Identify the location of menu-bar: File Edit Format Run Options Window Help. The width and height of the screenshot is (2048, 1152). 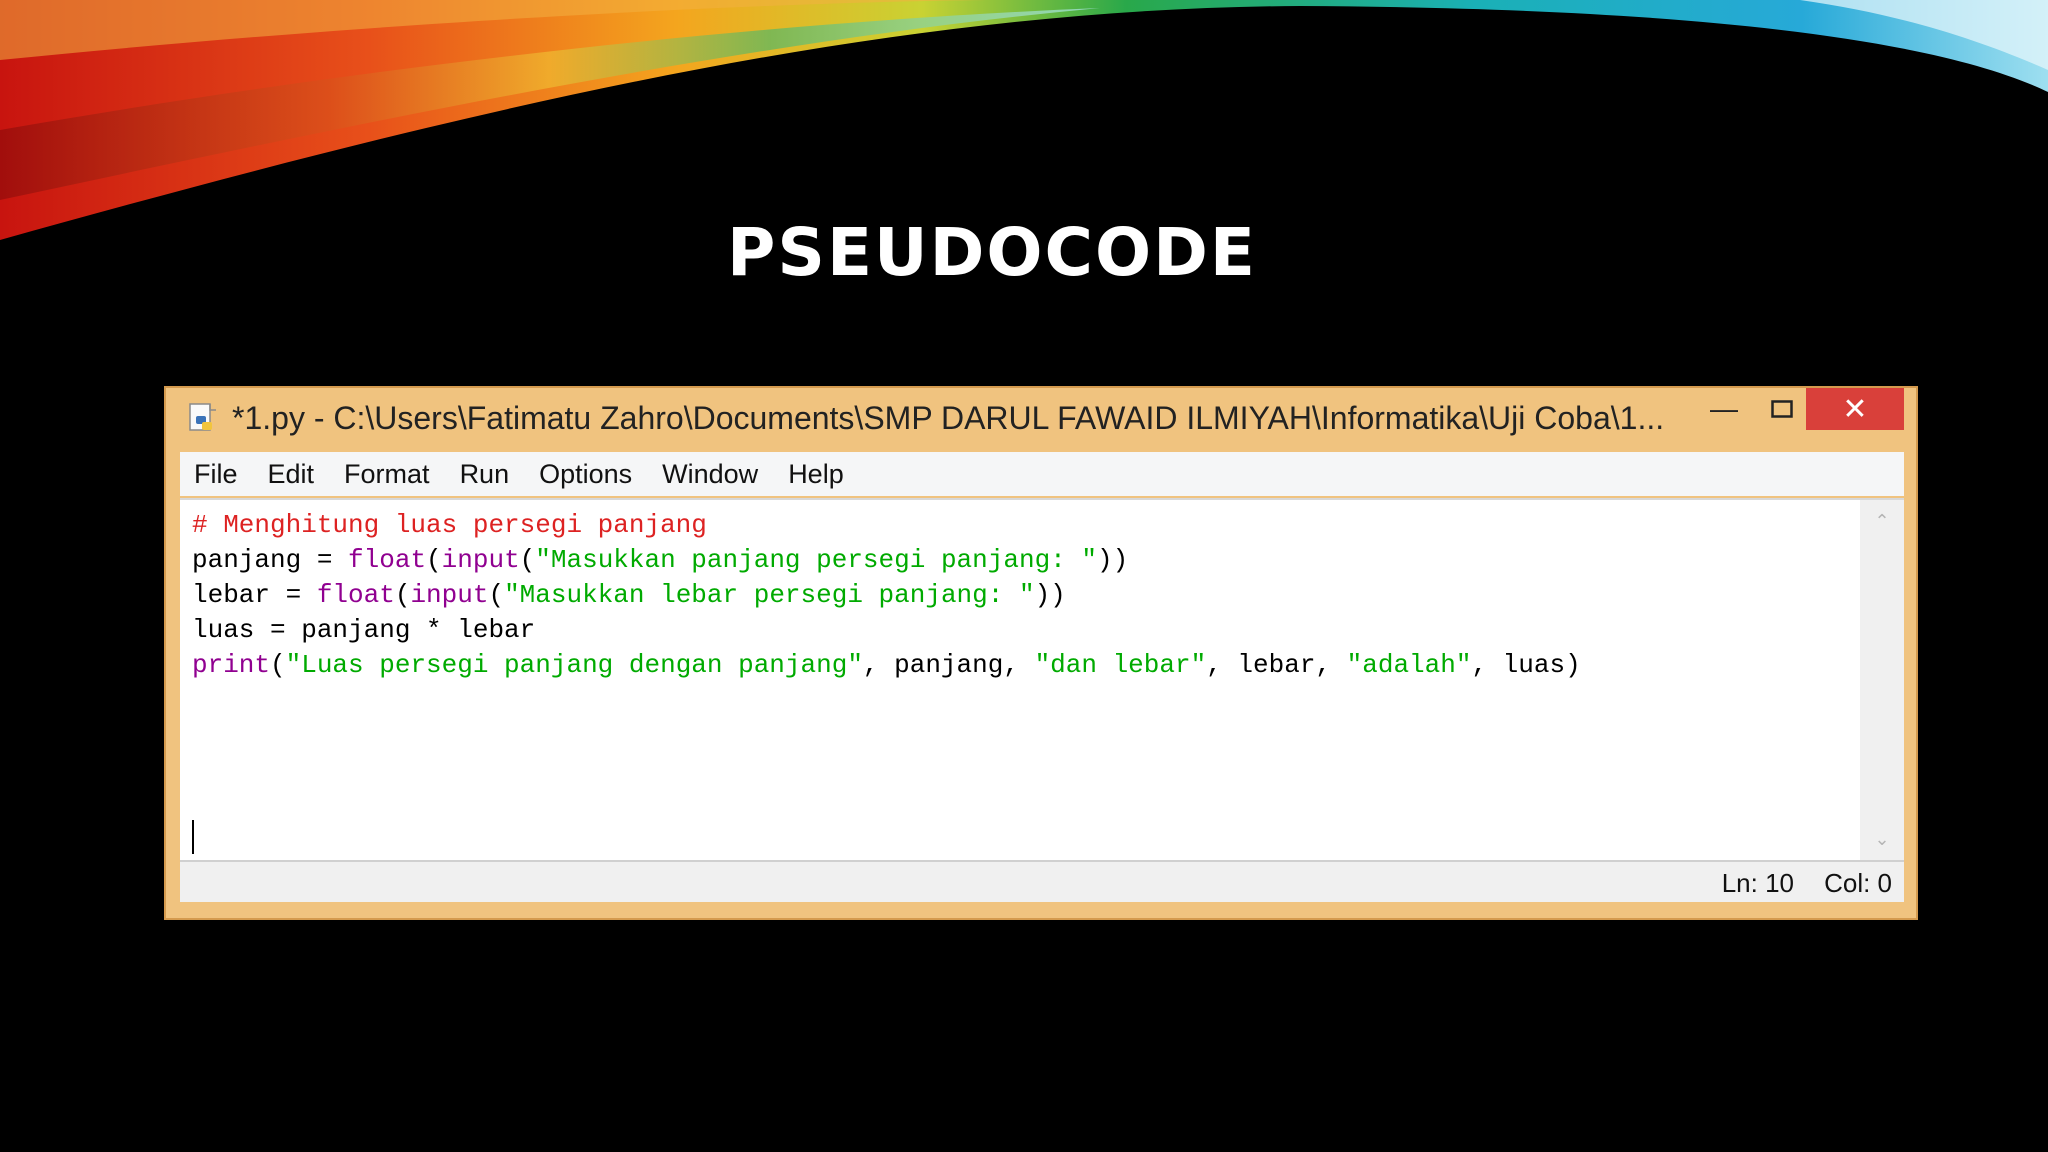
(1042, 474).